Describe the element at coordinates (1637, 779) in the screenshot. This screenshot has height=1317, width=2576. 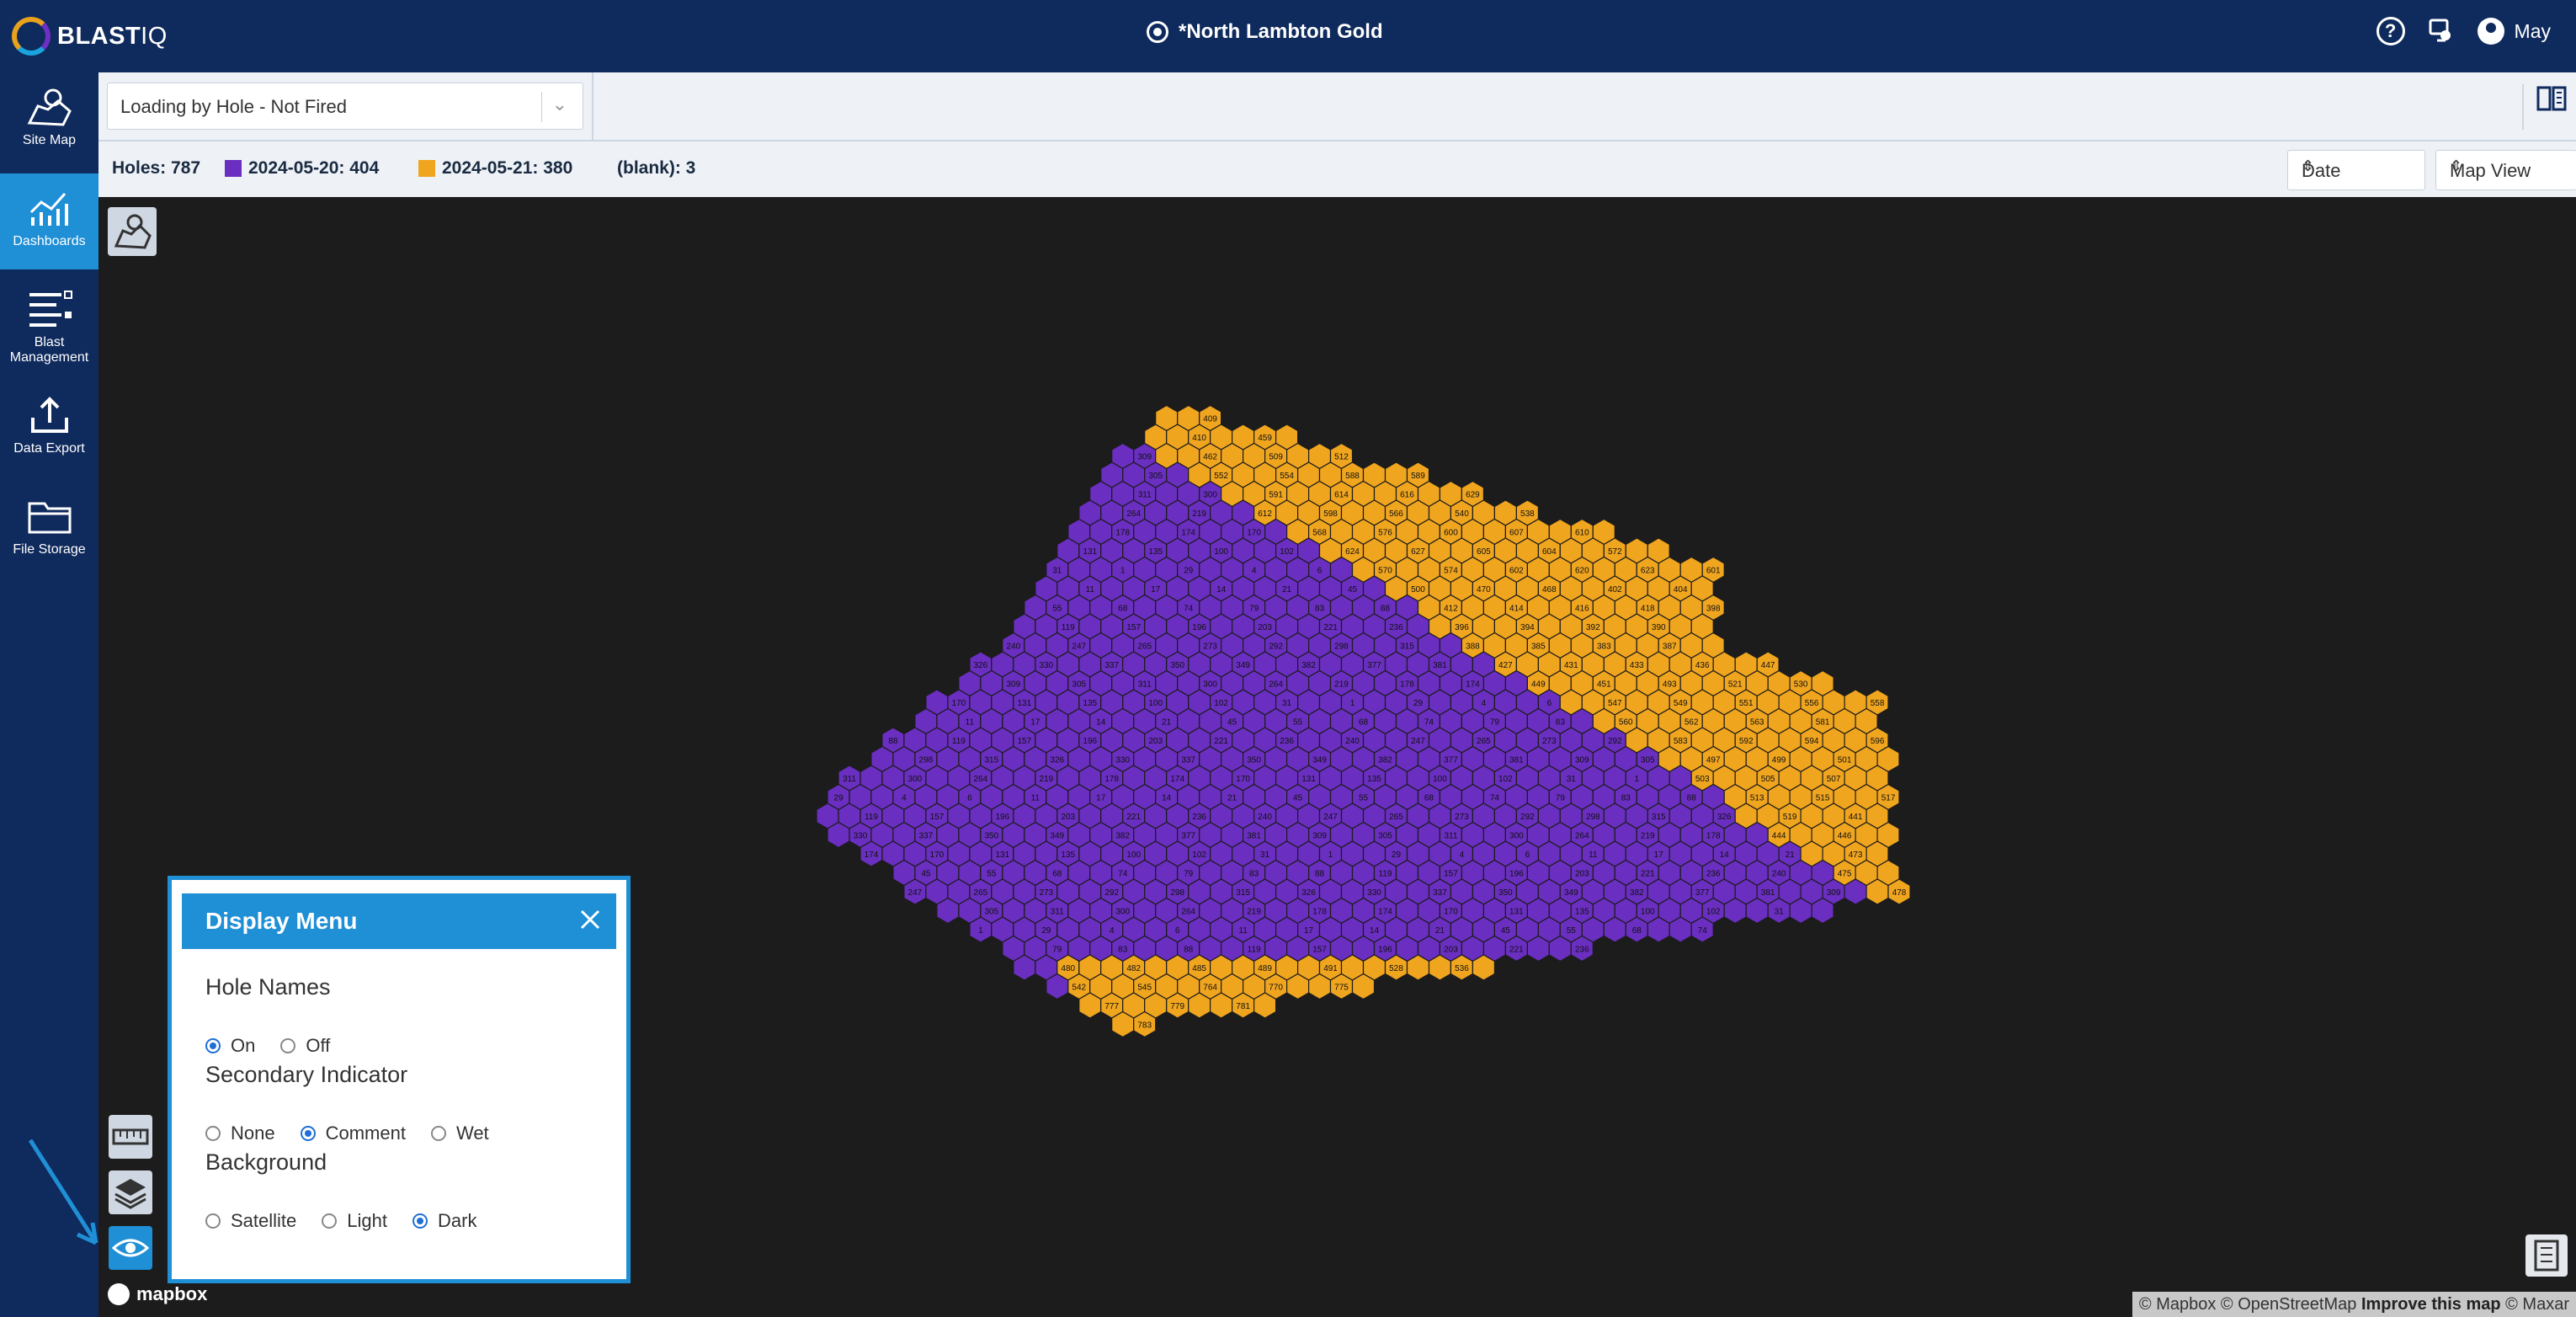
I see `hole-label: 1` at that location.